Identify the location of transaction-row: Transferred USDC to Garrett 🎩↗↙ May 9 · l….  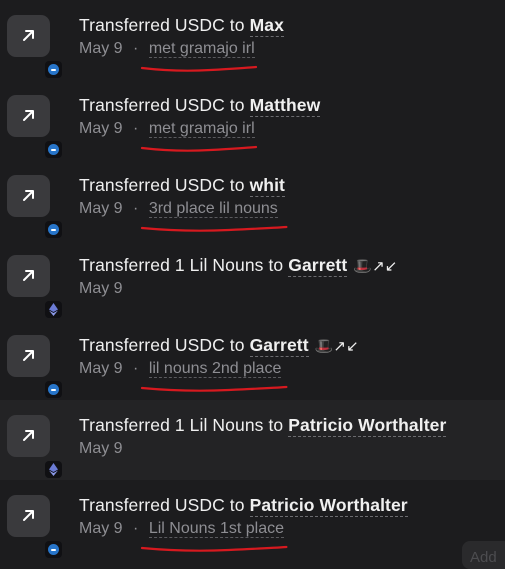
(252, 360).